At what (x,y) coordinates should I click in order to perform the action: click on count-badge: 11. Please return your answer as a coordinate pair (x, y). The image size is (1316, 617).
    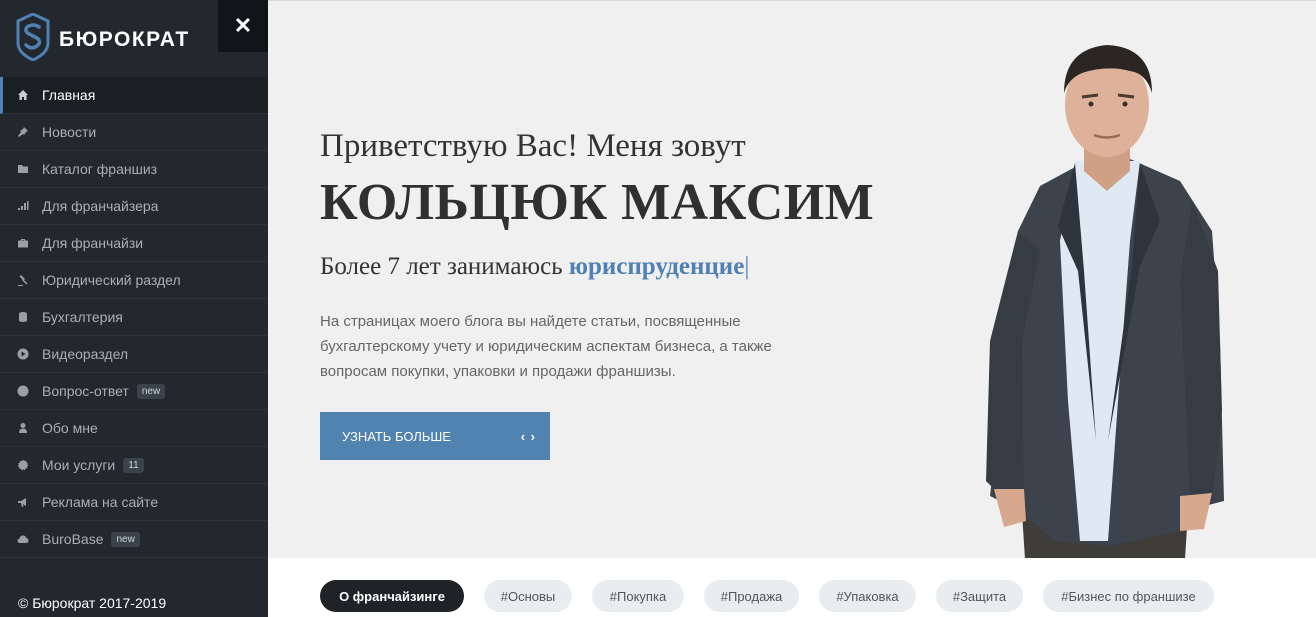
    Looking at the image, I should click on (133, 465).